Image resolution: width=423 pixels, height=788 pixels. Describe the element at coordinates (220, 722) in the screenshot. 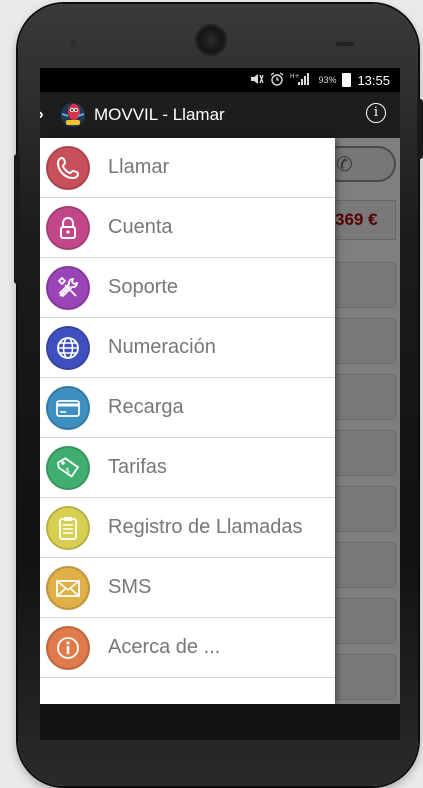

I see `bottom-bezel` at that location.